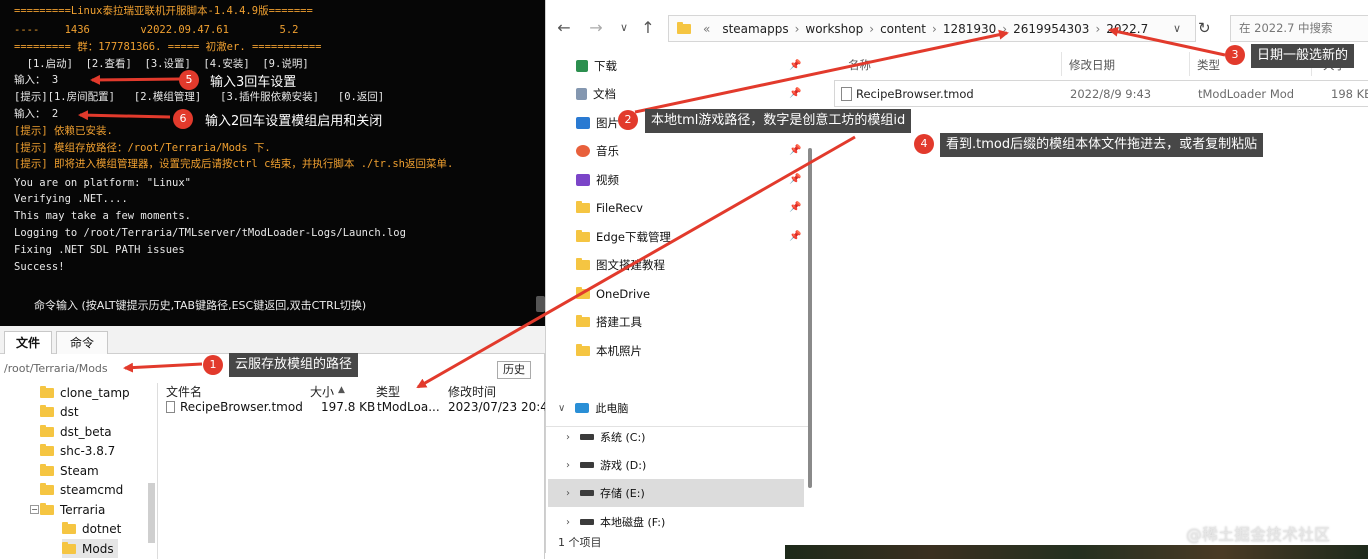  I want to click on column-header-modified: 修改日期, so click(1092, 65).